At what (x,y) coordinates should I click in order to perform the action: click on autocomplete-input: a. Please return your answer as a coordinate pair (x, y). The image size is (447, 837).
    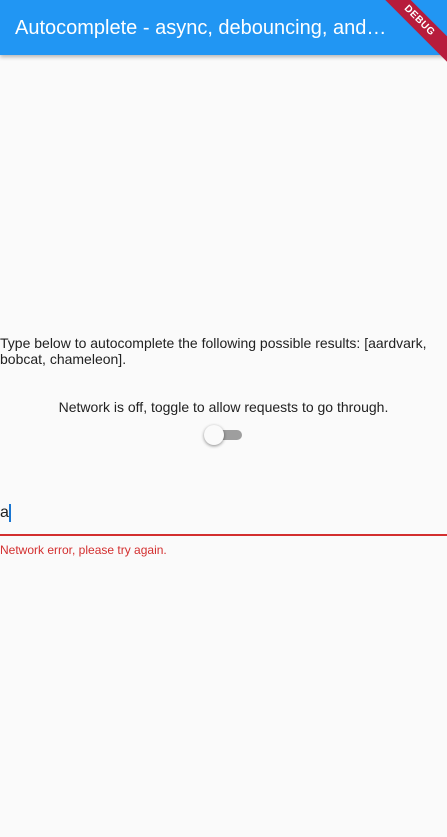
    Looking at the image, I should click on (223, 513).